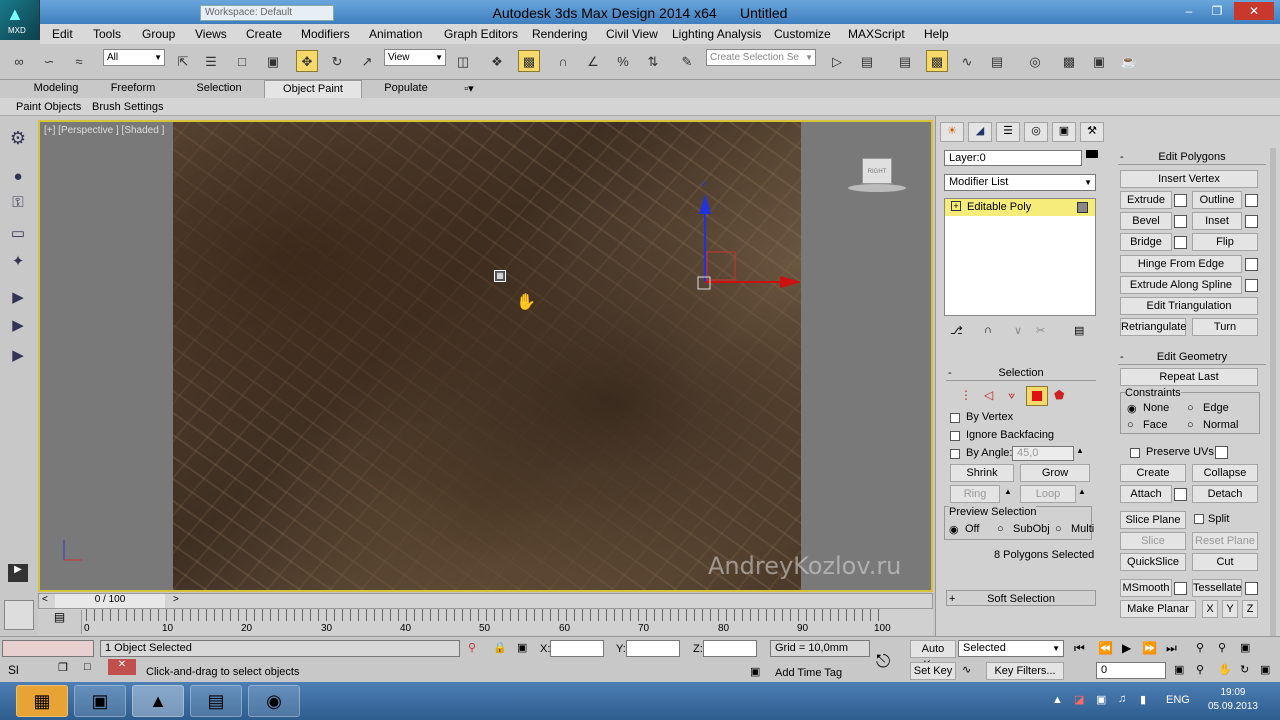  I want to click on menu-lighting-analysis: Lighting Analysis, so click(716, 34).